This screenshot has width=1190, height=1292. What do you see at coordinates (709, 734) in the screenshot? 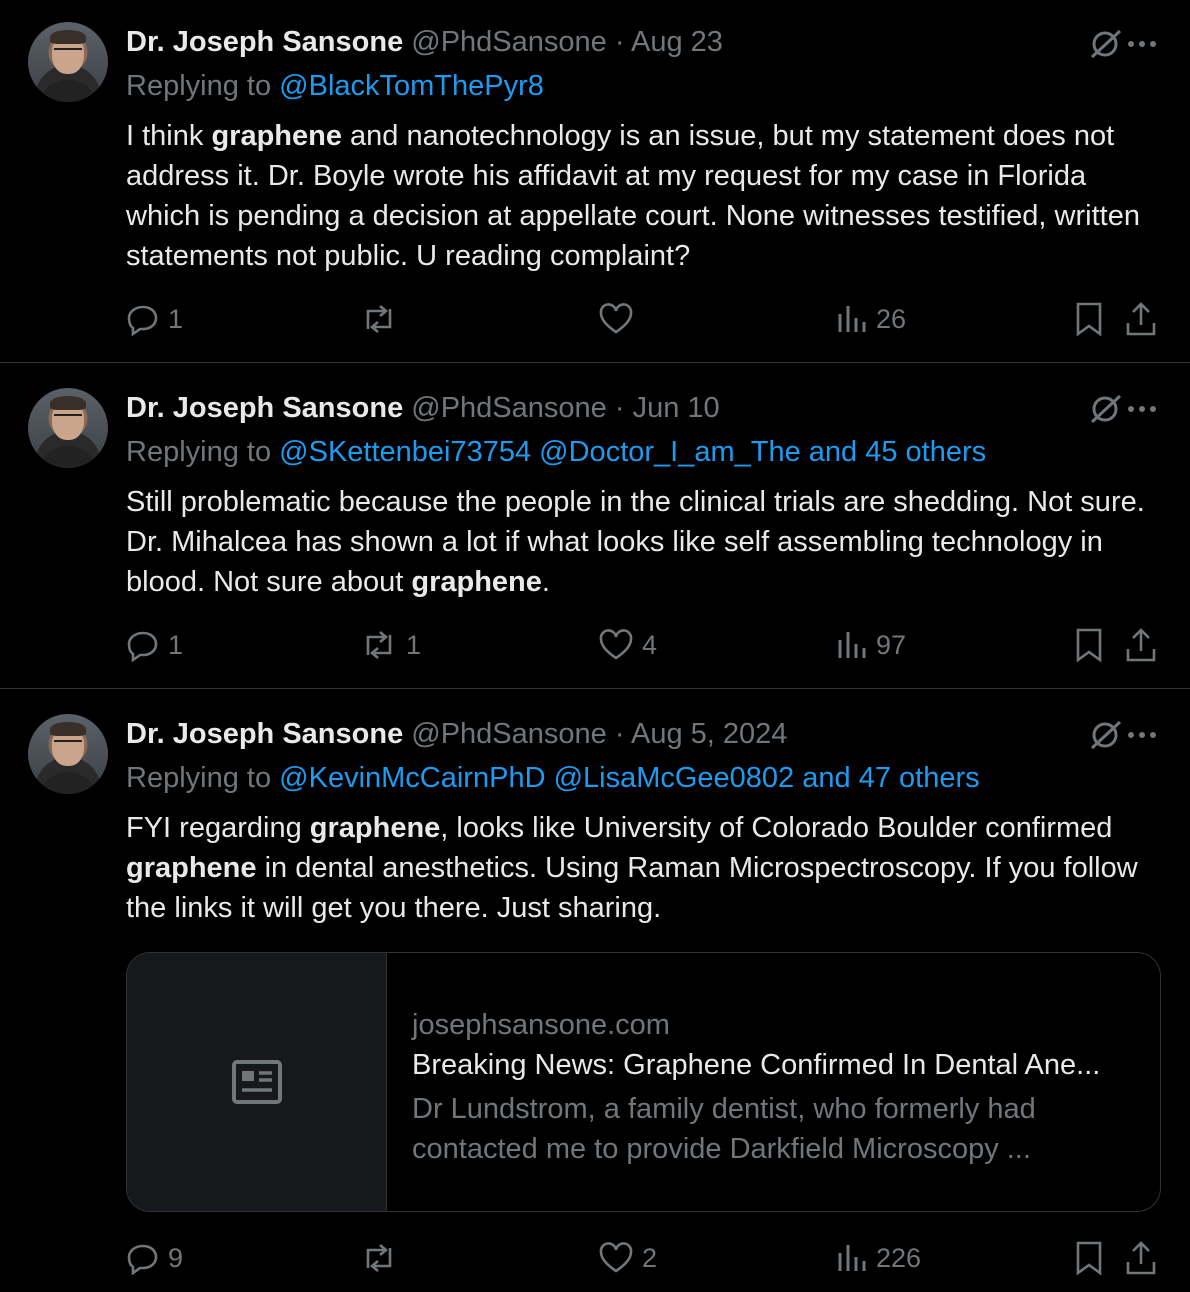
I see `tweet-date: Aug 5, 2024` at bounding box center [709, 734].